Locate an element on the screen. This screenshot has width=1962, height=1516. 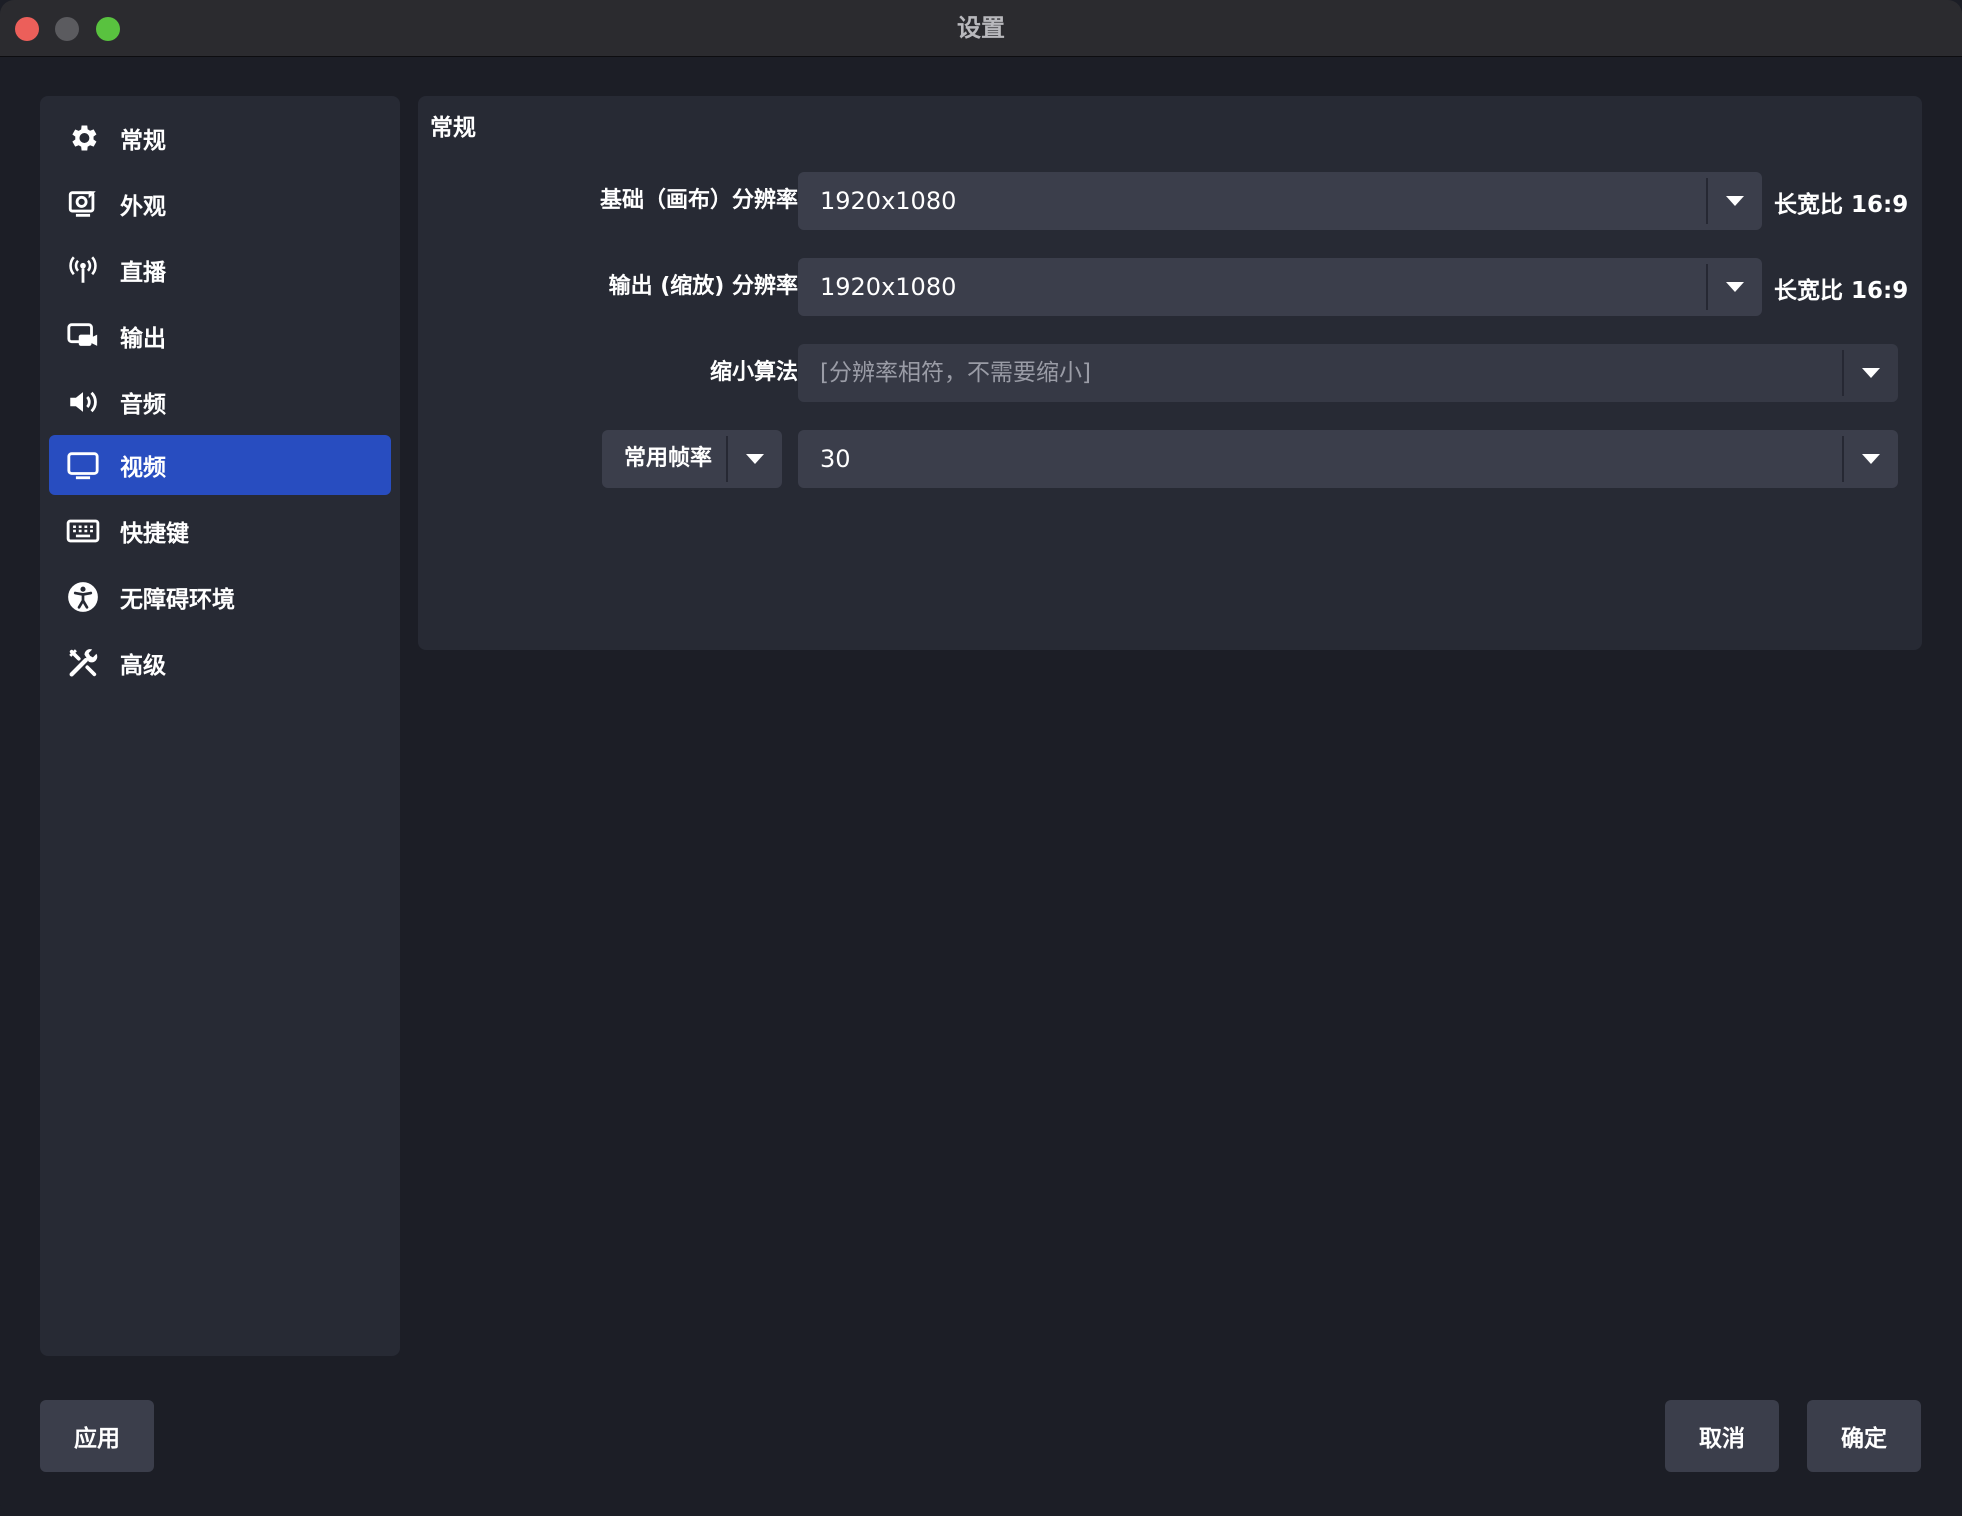
output-aspect-ratio: 长宽比 16:9 is located at coordinates (1841, 288).